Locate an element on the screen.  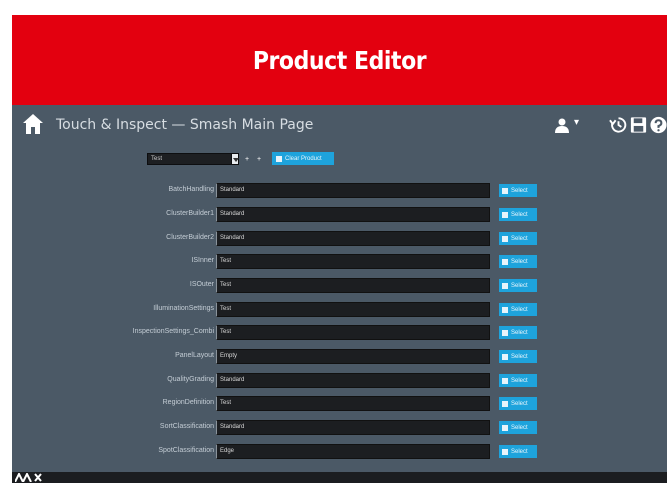
app-title: Touch & Inspect — Smash Main Page is located at coordinates (185, 125).